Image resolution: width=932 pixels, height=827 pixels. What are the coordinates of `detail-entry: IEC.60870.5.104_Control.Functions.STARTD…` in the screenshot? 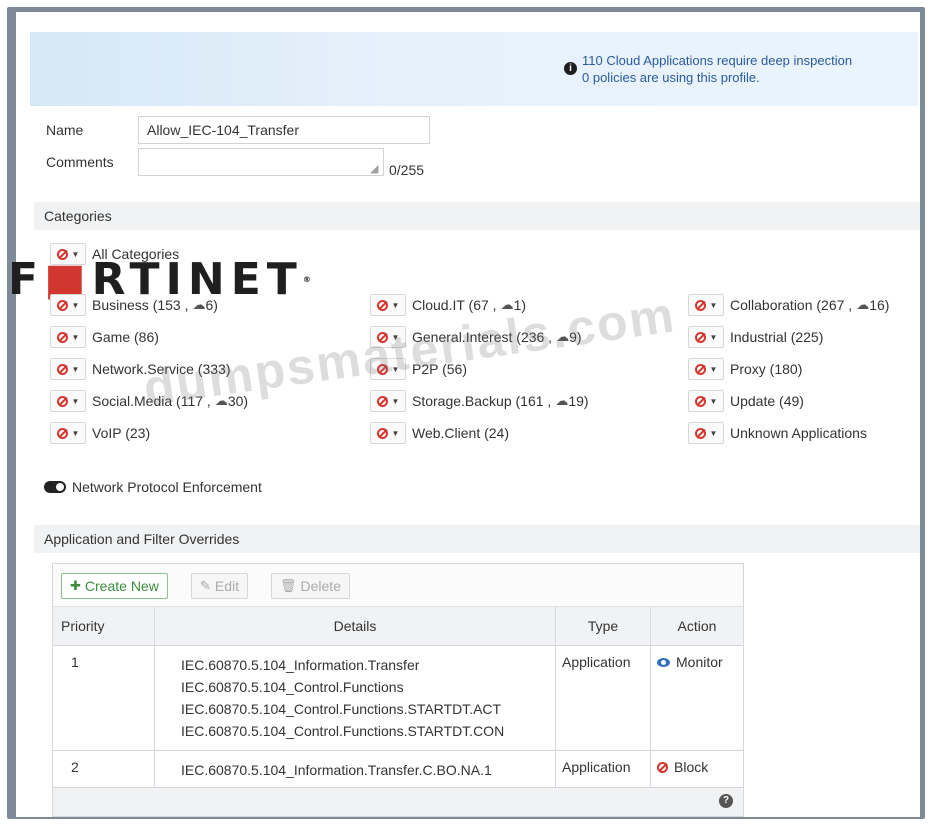 It's located at (341, 709).